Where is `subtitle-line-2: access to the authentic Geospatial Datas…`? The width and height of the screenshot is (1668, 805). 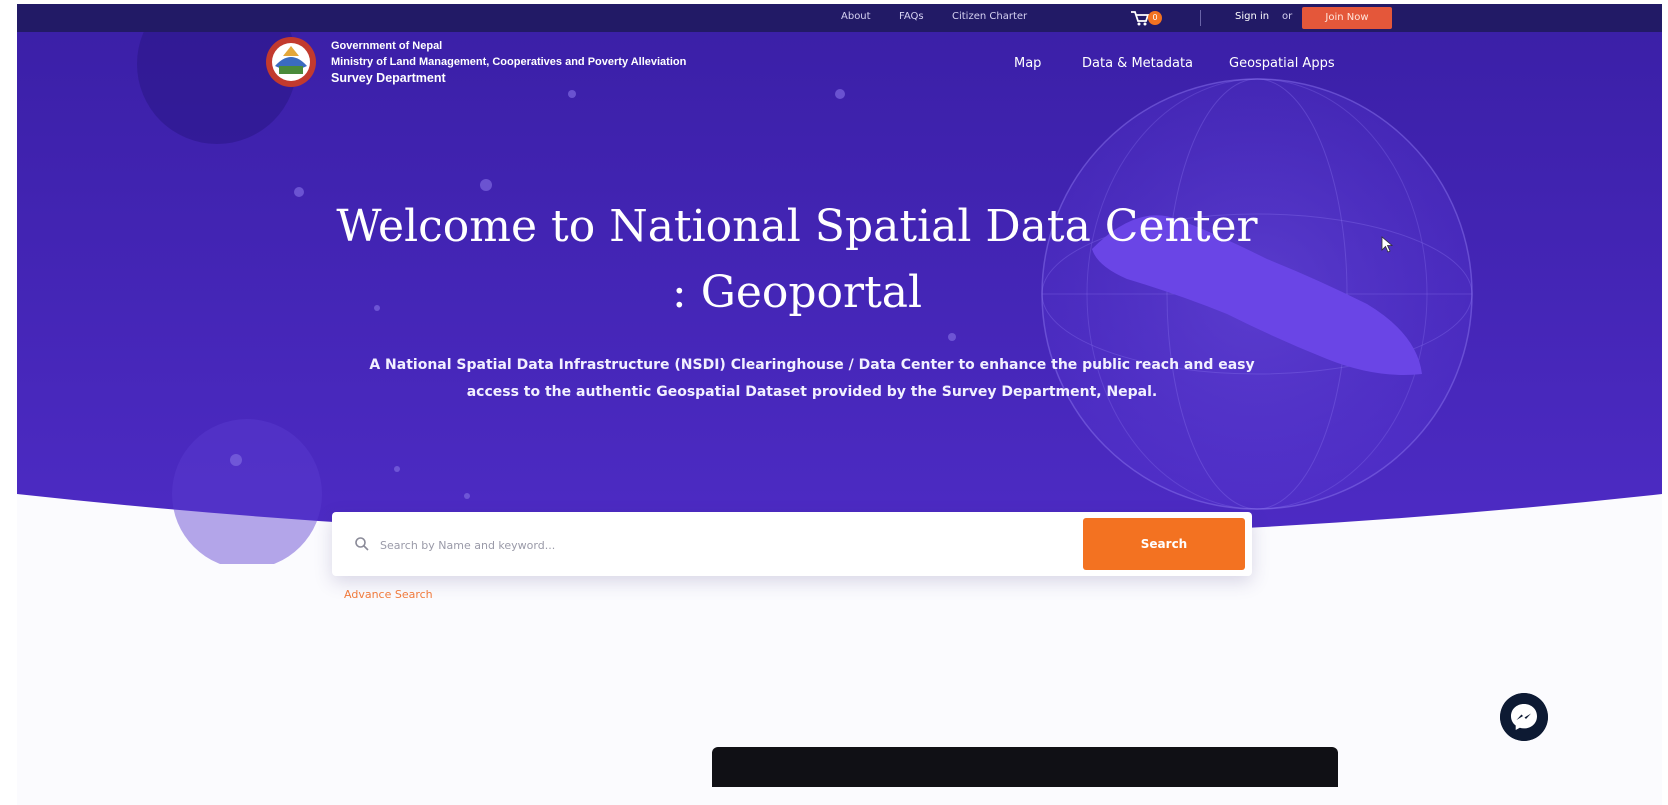 subtitle-line-2: access to the authentic Geospatial Datas… is located at coordinates (812, 392).